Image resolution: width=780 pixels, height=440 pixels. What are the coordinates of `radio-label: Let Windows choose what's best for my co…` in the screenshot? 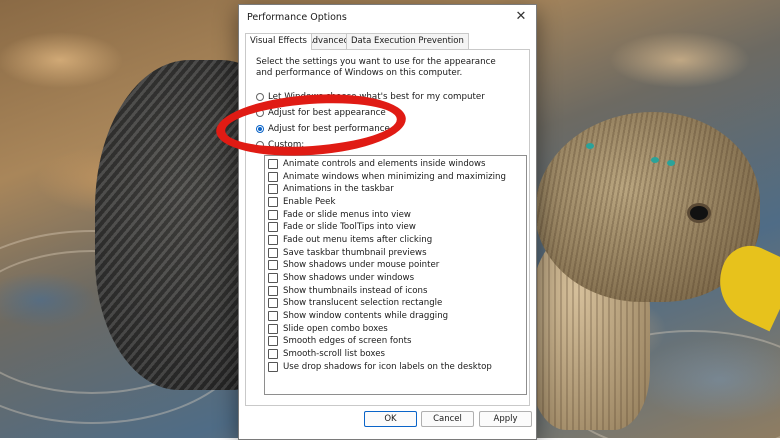 It's located at (376, 97).